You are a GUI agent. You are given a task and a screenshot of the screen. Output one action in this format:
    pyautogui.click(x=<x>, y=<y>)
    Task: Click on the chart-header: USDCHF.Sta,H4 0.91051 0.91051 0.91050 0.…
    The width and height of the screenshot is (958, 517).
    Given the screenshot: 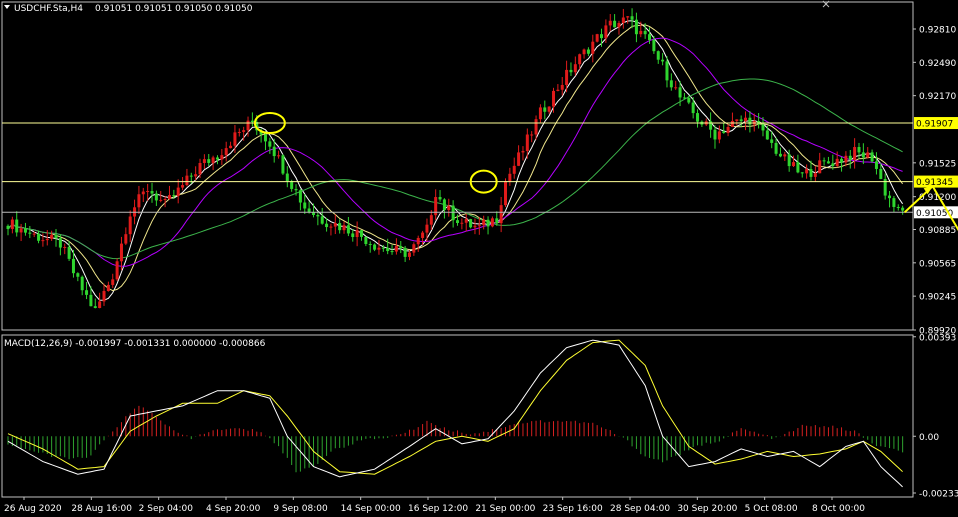 What is the action you would take?
    pyautogui.click(x=128, y=9)
    